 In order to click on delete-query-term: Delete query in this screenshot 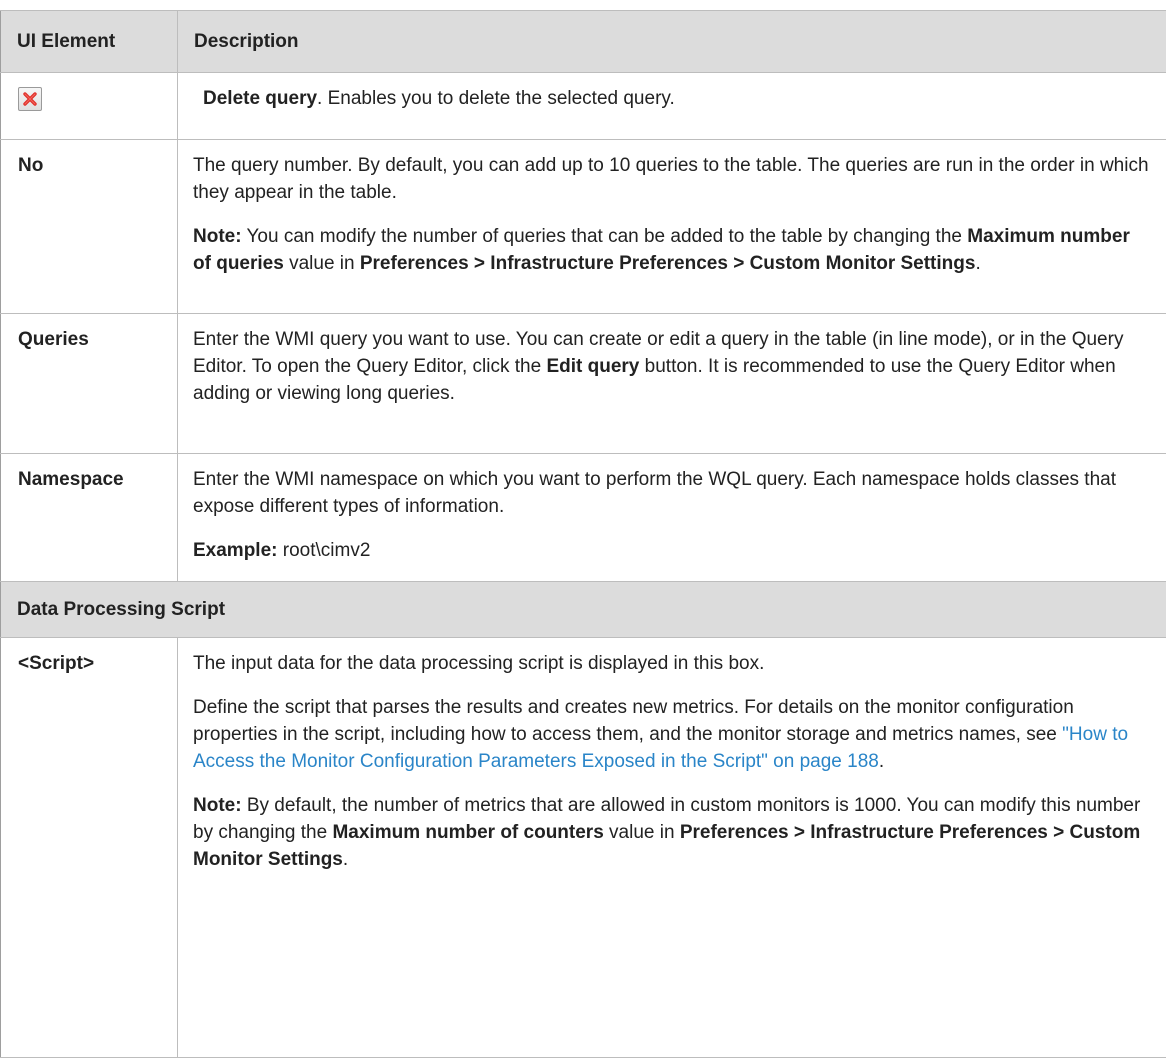, I will do `click(260, 98)`.